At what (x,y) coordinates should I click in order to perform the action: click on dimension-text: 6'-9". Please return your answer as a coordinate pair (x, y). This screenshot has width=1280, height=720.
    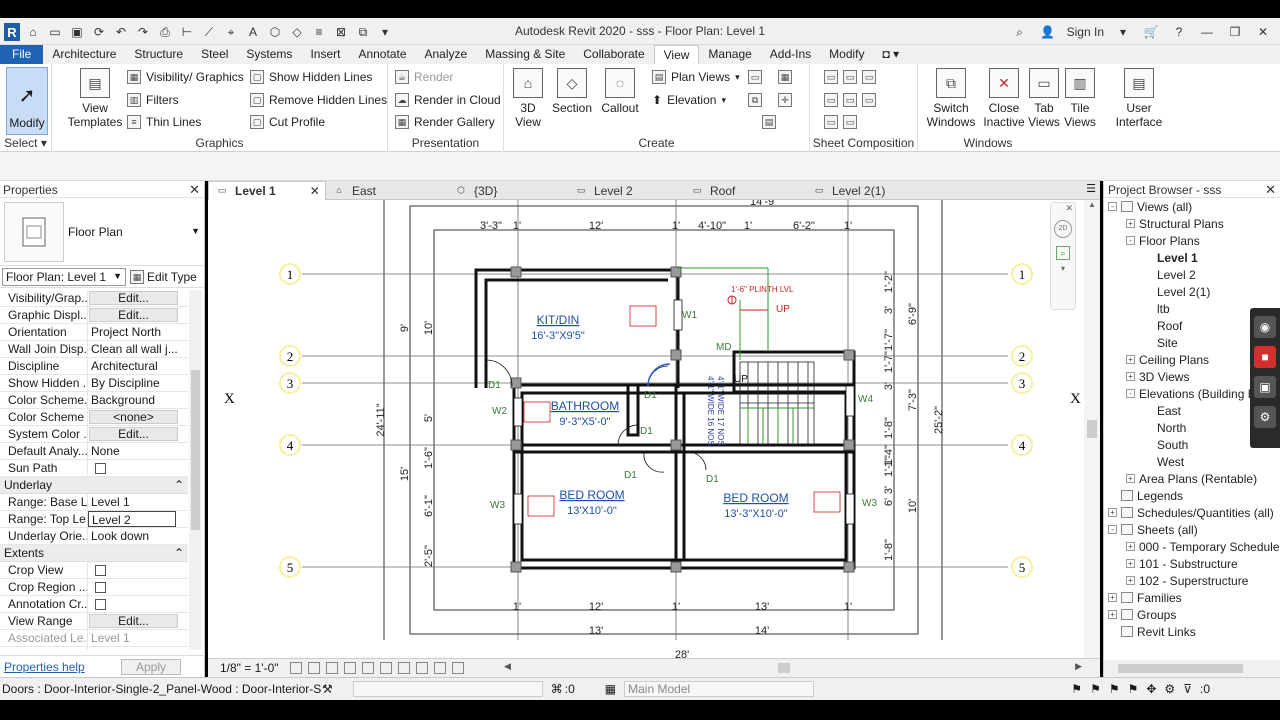
    Looking at the image, I should click on (913, 314).